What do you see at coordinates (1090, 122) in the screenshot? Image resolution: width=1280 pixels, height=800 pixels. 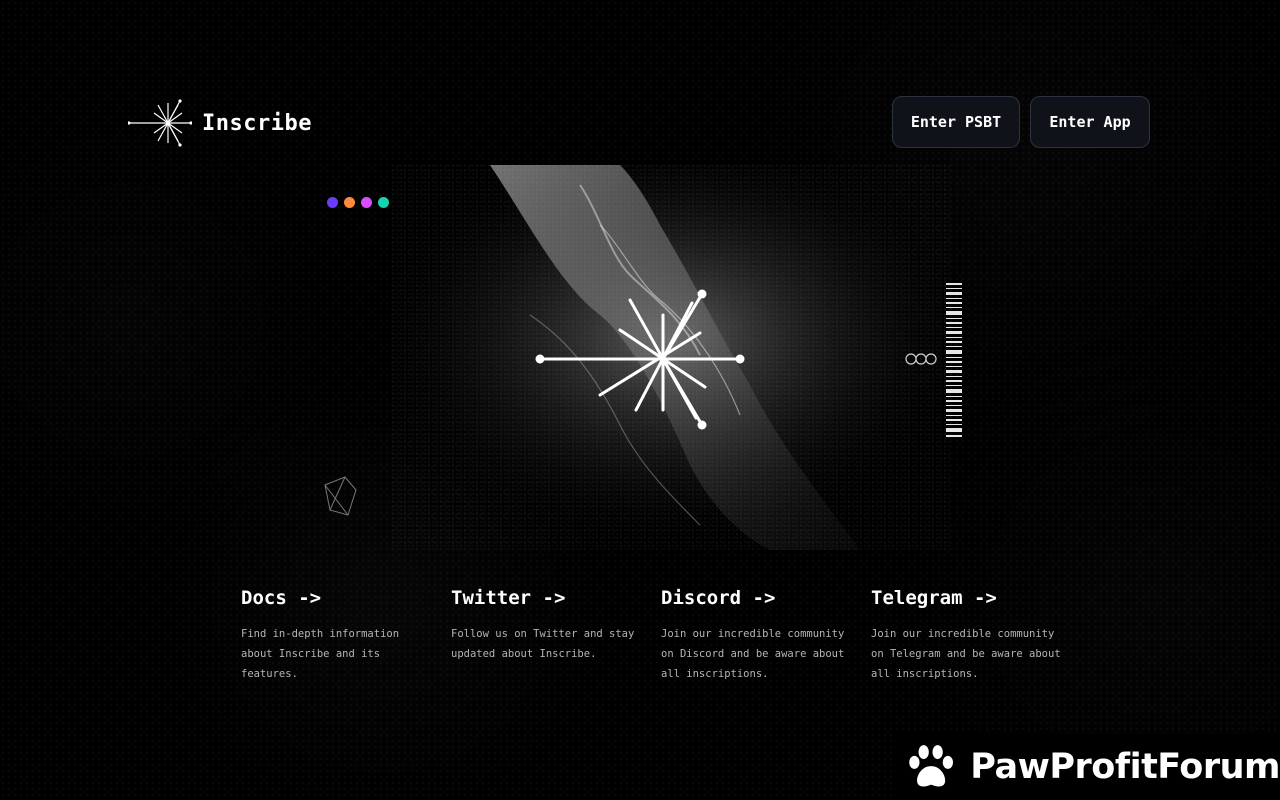 I see `enter-app-button: Enter App` at bounding box center [1090, 122].